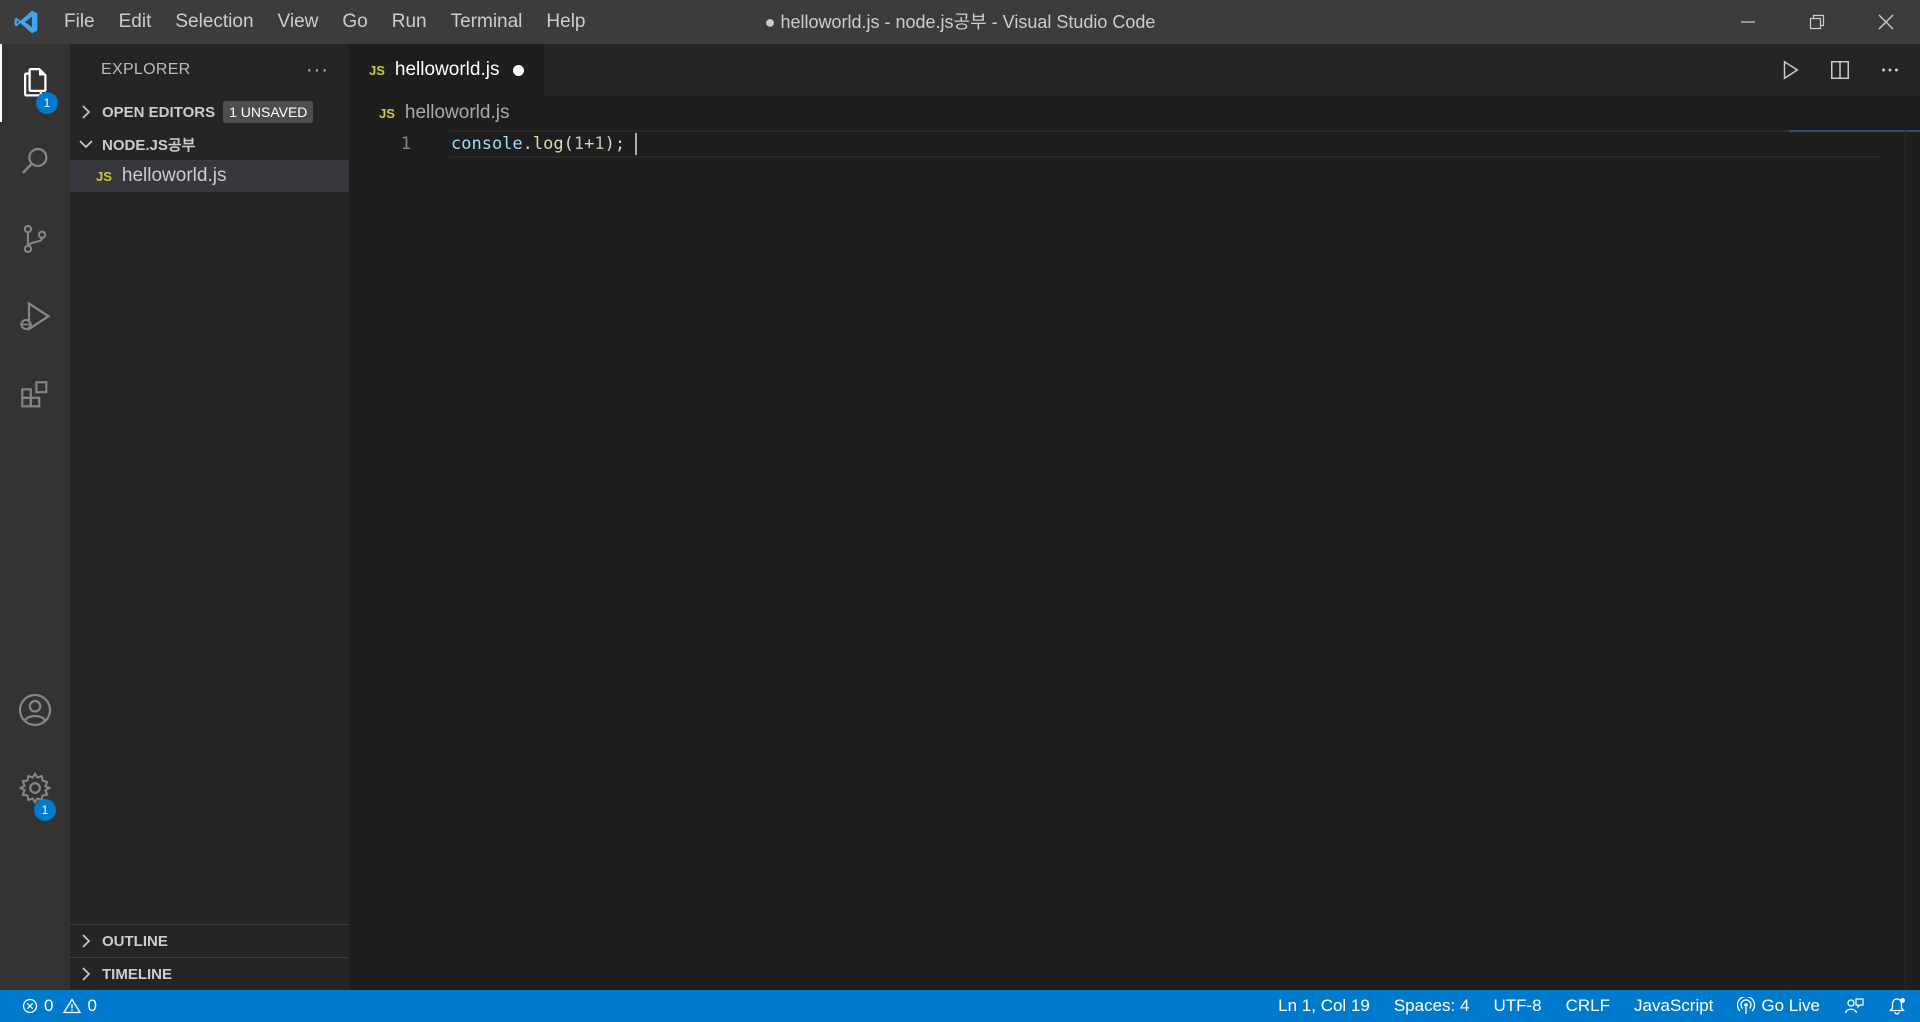 The height and width of the screenshot is (1022, 1920). I want to click on tab-label: helloworld.js, so click(447, 69).